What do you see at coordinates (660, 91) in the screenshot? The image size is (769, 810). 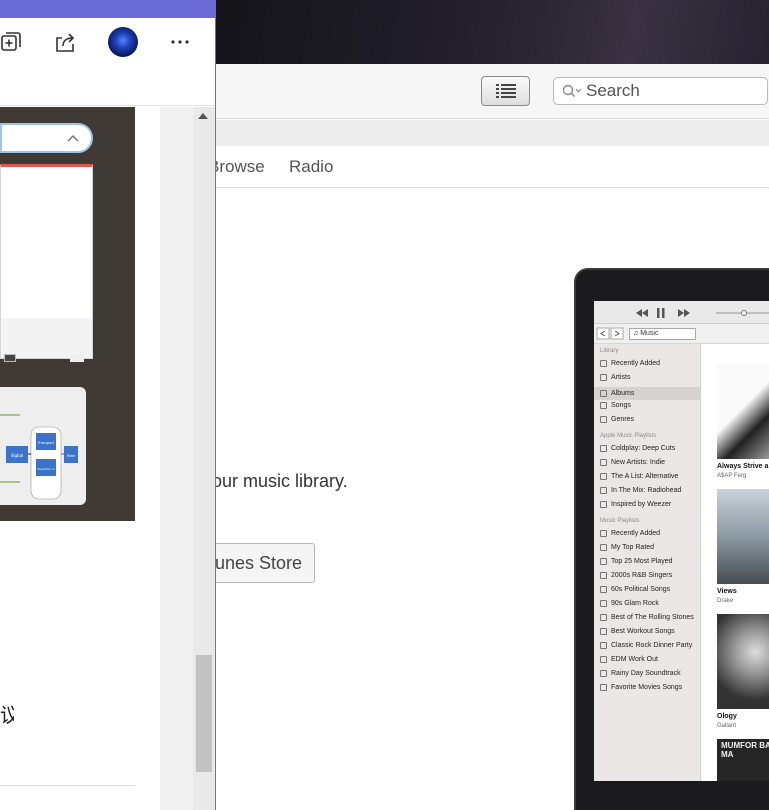 I see `search-field: Search` at bounding box center [660, 91].